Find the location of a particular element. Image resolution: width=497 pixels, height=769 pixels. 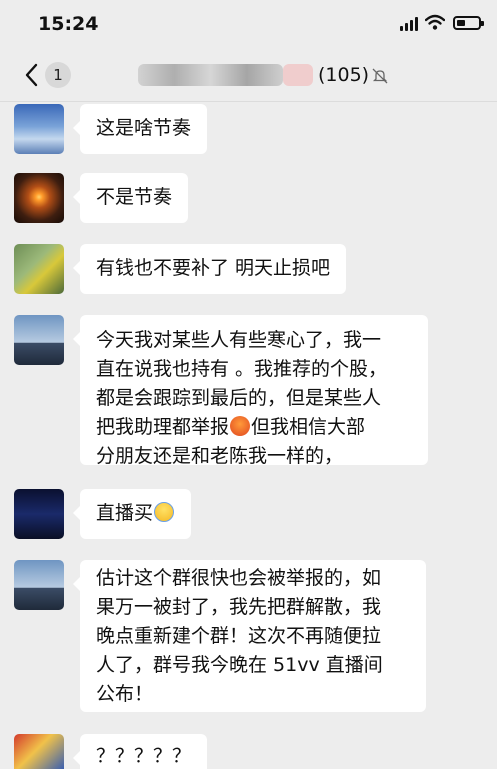

message-line: 公布！ is located at coordinates (125, 694).